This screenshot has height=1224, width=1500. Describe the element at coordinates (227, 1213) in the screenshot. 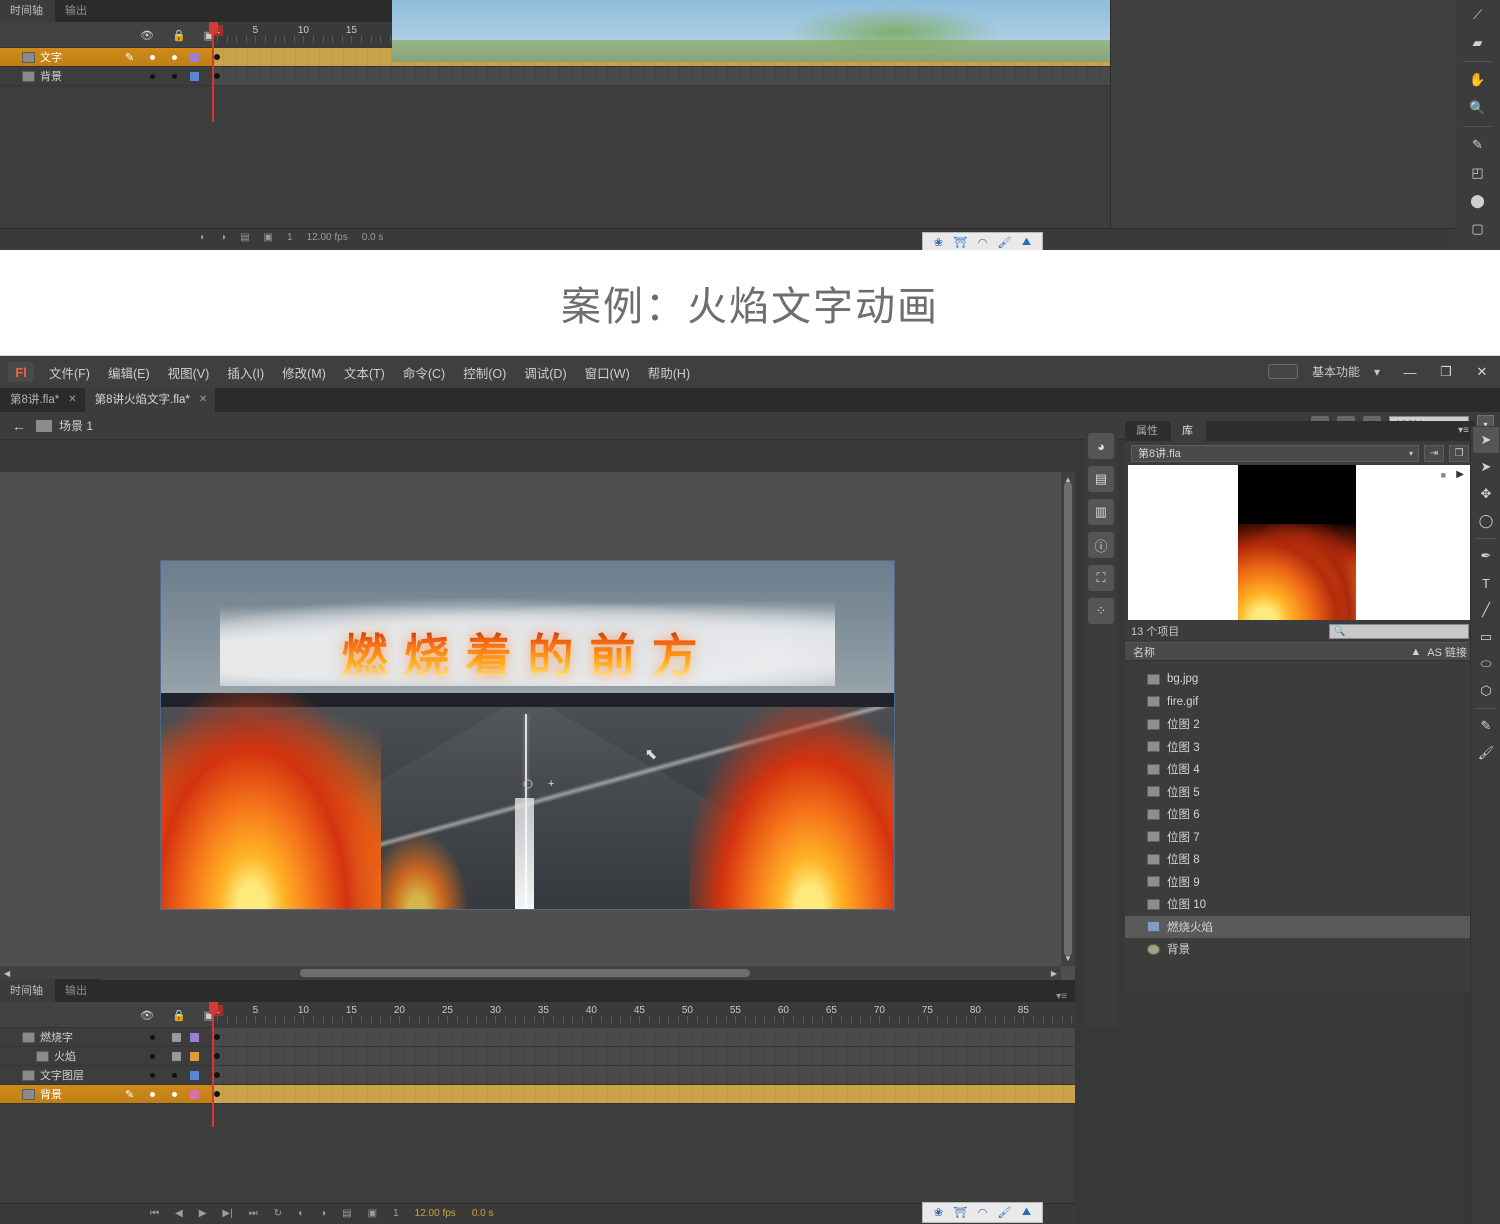

I see `step-forward-icon: ▶|` at that location.